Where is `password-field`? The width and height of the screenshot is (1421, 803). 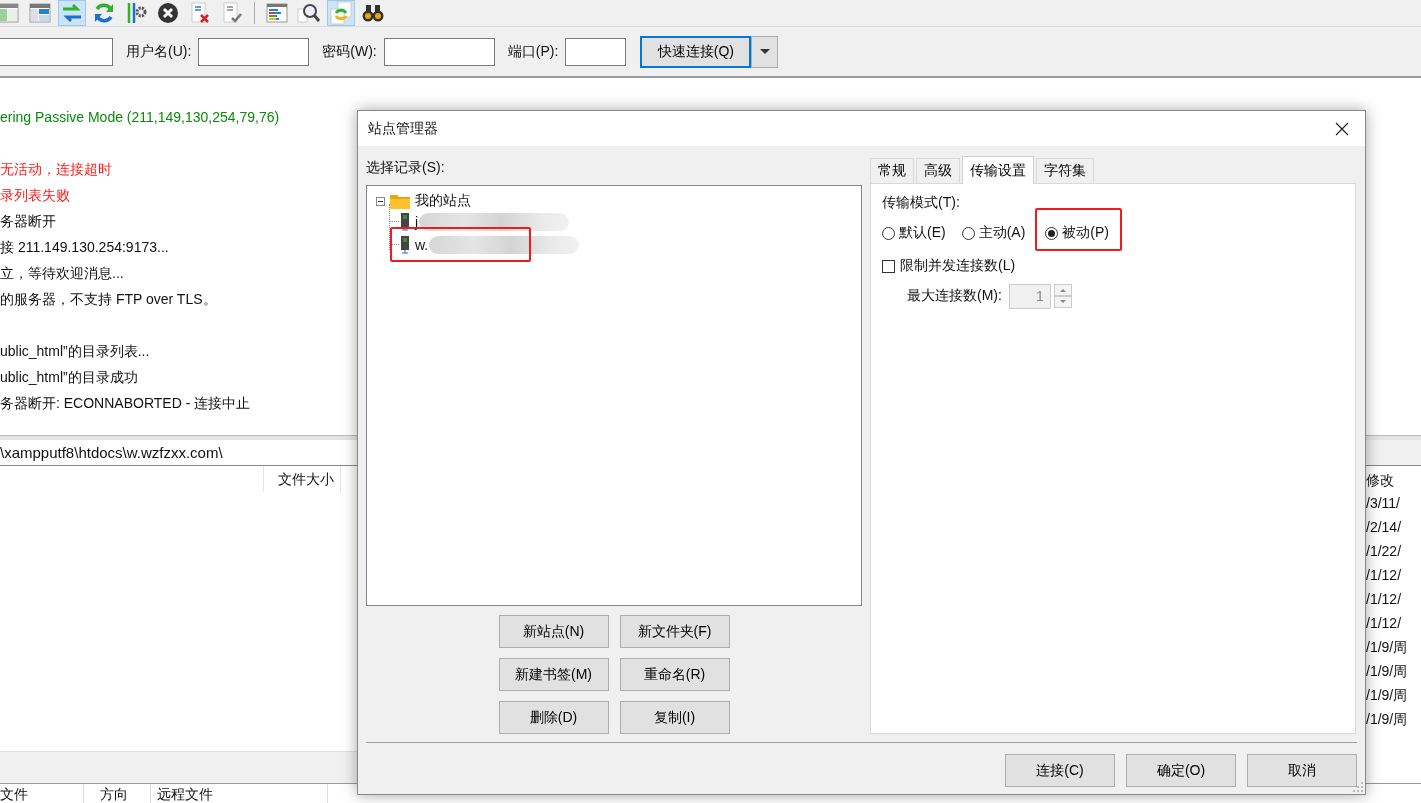 password-field is located at coordinates (439, 51).